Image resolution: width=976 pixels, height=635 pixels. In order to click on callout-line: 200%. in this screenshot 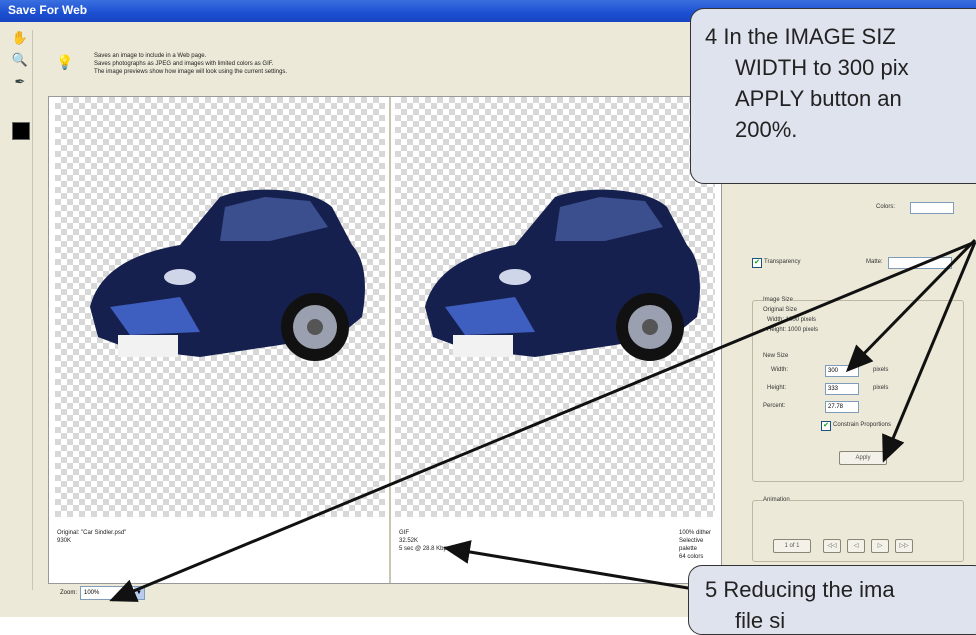, I will do `click(766, 129)`.